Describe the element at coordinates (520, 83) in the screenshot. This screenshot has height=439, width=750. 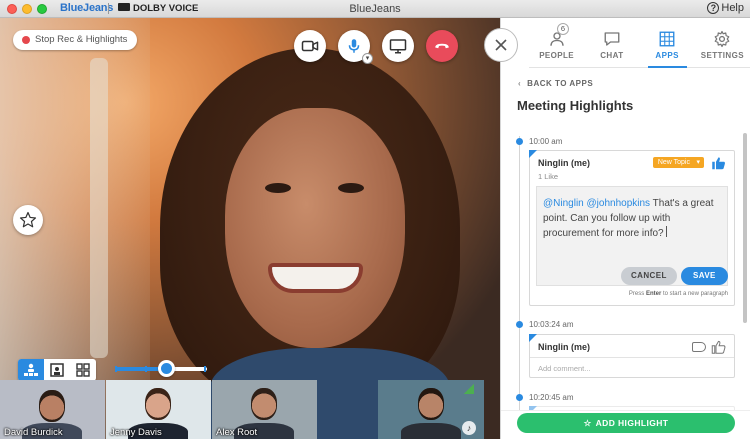
I see `chevron-left-icon: ‹` at that location.